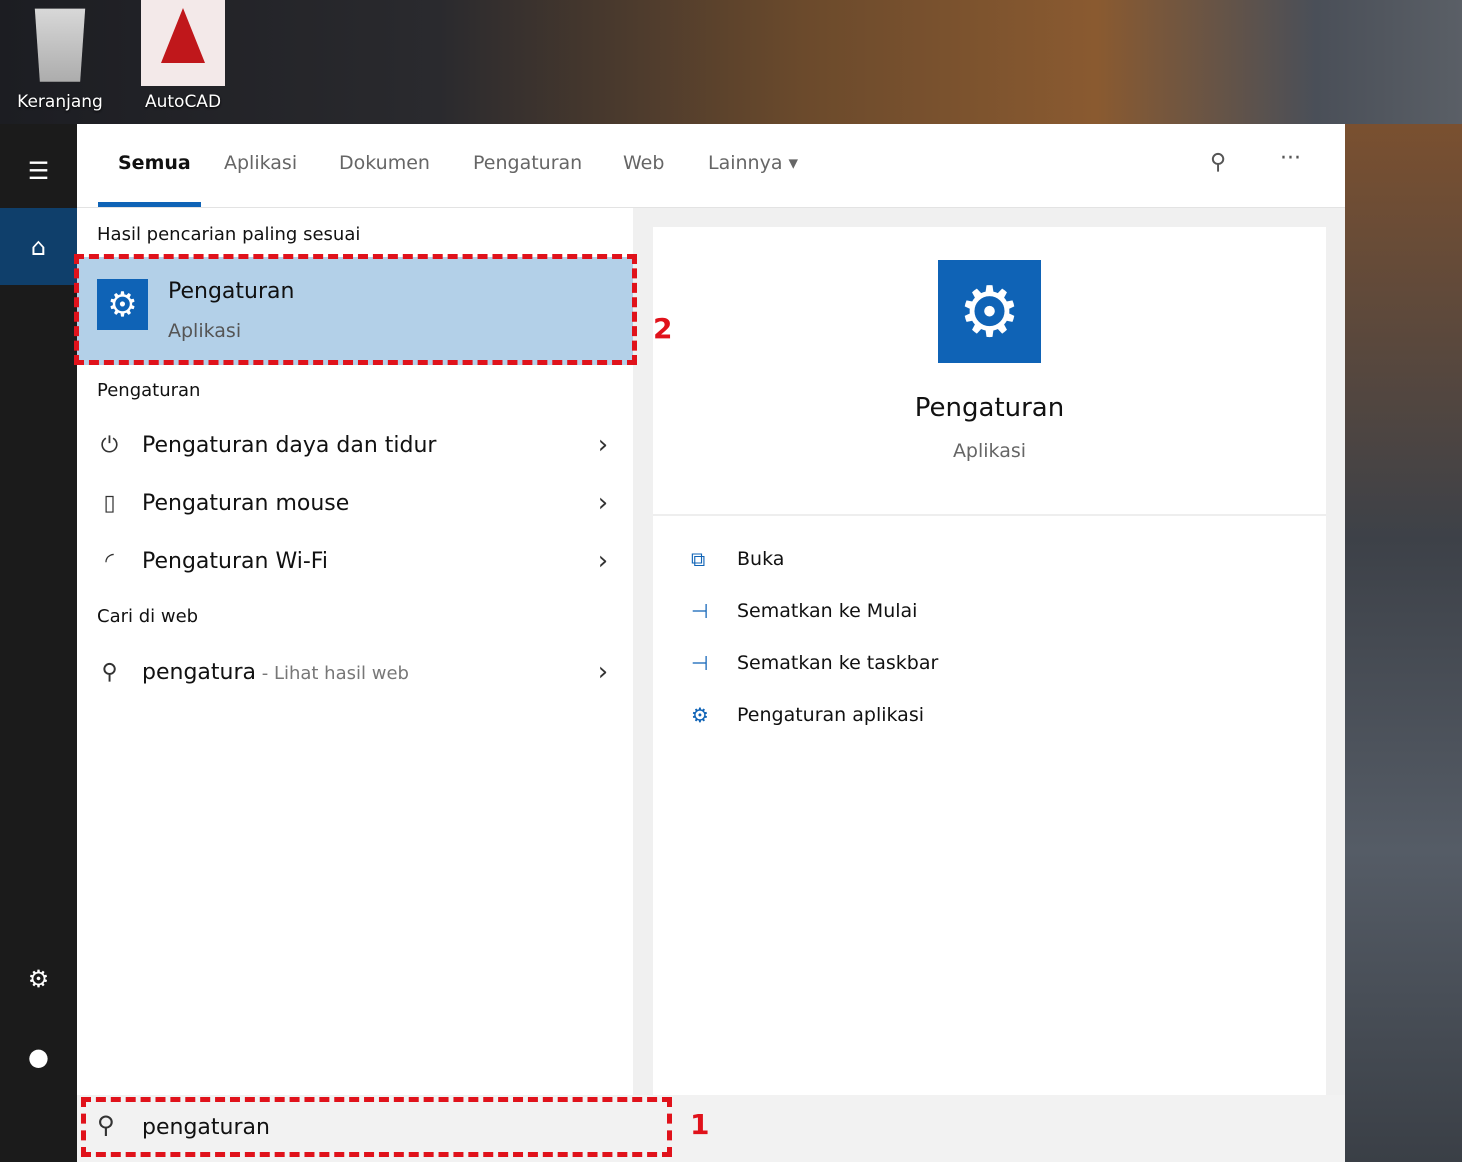 This screenshot has height=1162, width=1462. Describe the element at coordinates (527, 163) in the screenshot. I see `tab-pengaturan: Pengaturan` at that location.